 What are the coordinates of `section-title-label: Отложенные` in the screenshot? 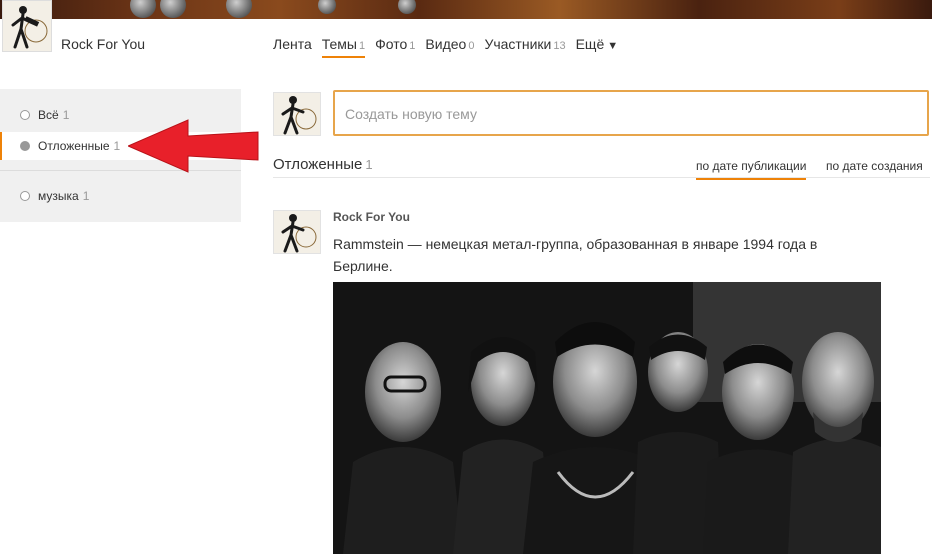 It's located at (318, 164).